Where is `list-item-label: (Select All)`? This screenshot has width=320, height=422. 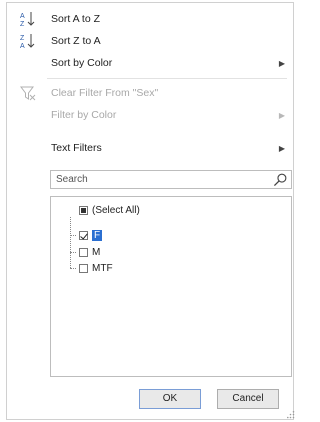
list-item-label: (Select All) is located at coordinates (116, 210).